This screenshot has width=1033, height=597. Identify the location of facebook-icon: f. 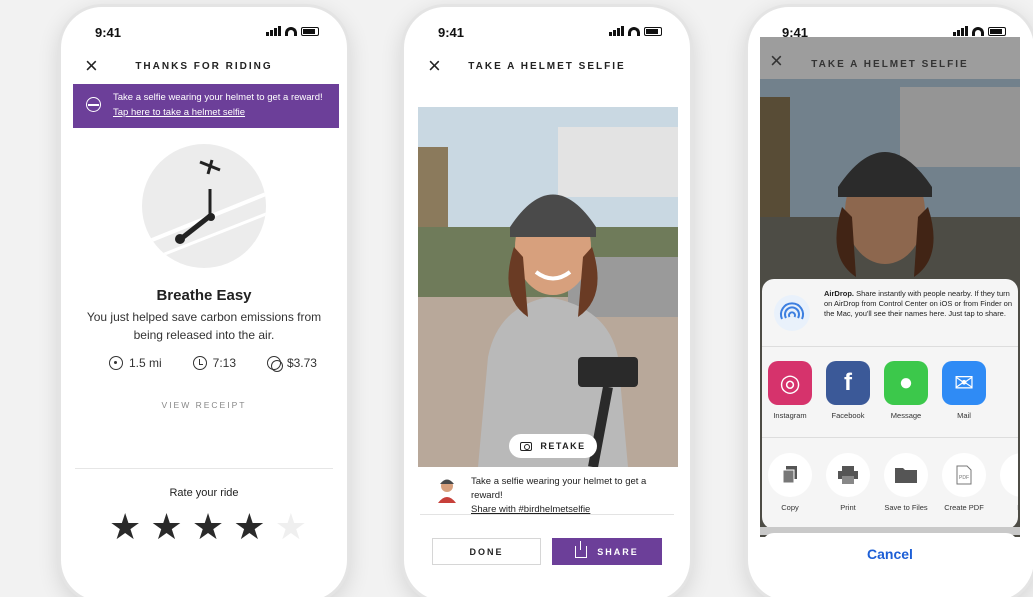
(848, 383).